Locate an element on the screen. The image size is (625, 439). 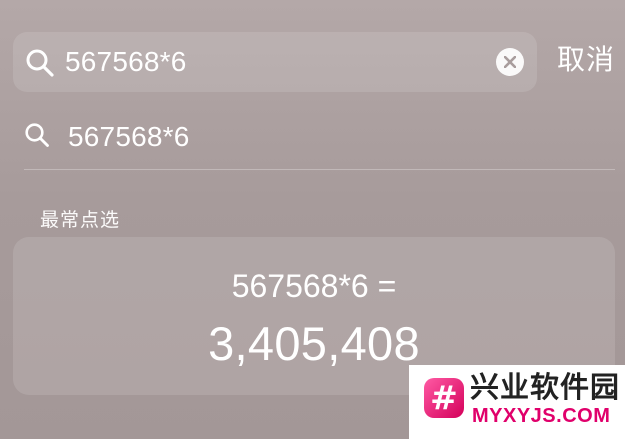
brand-logo: # is located at coordinates (444, 398).